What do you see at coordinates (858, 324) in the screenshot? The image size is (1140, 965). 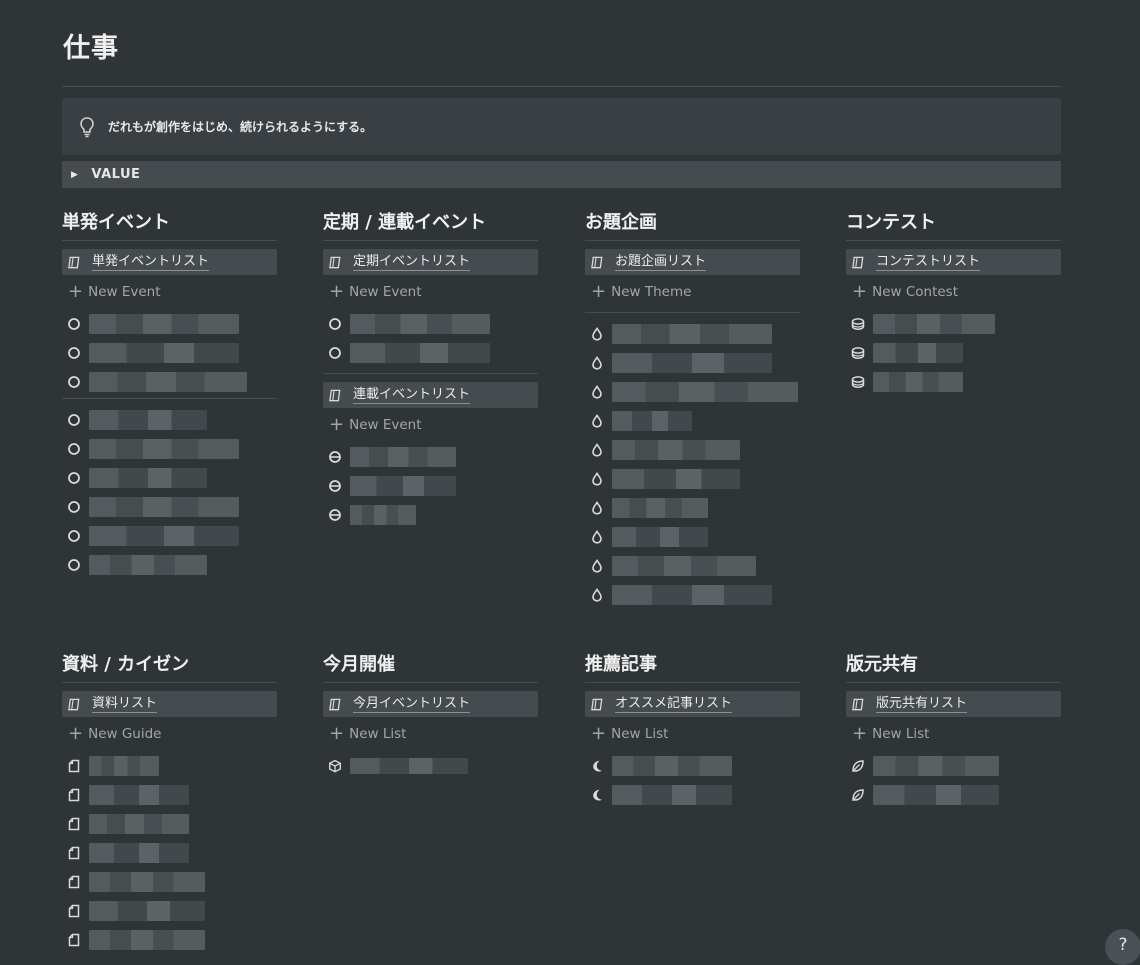 I see `coin-stack-icon` at bounding box center [858, 324].